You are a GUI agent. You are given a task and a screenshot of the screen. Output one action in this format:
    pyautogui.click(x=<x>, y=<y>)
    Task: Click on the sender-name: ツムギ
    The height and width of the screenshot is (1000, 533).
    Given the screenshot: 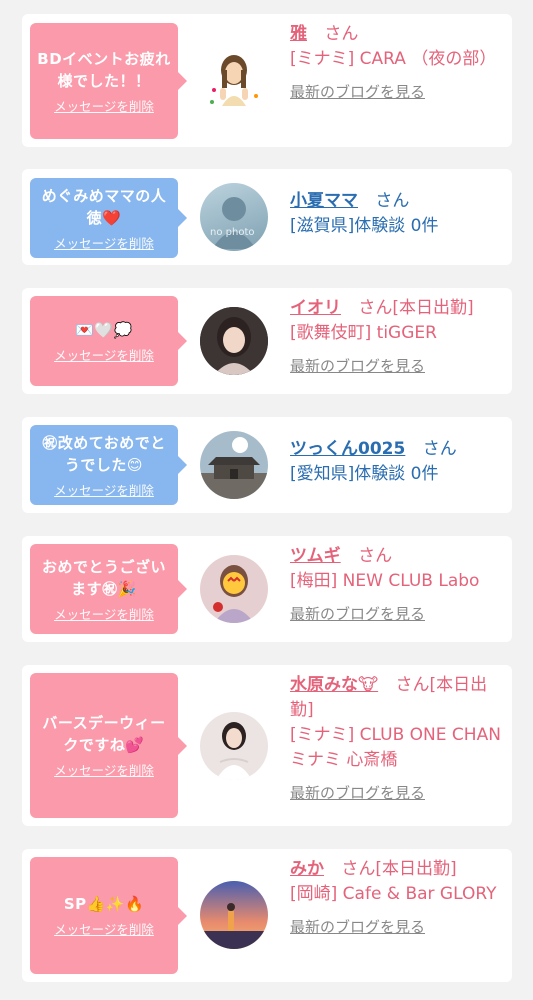 What is the action you would take?
    pyautogui.click(x=315, y=556)
    